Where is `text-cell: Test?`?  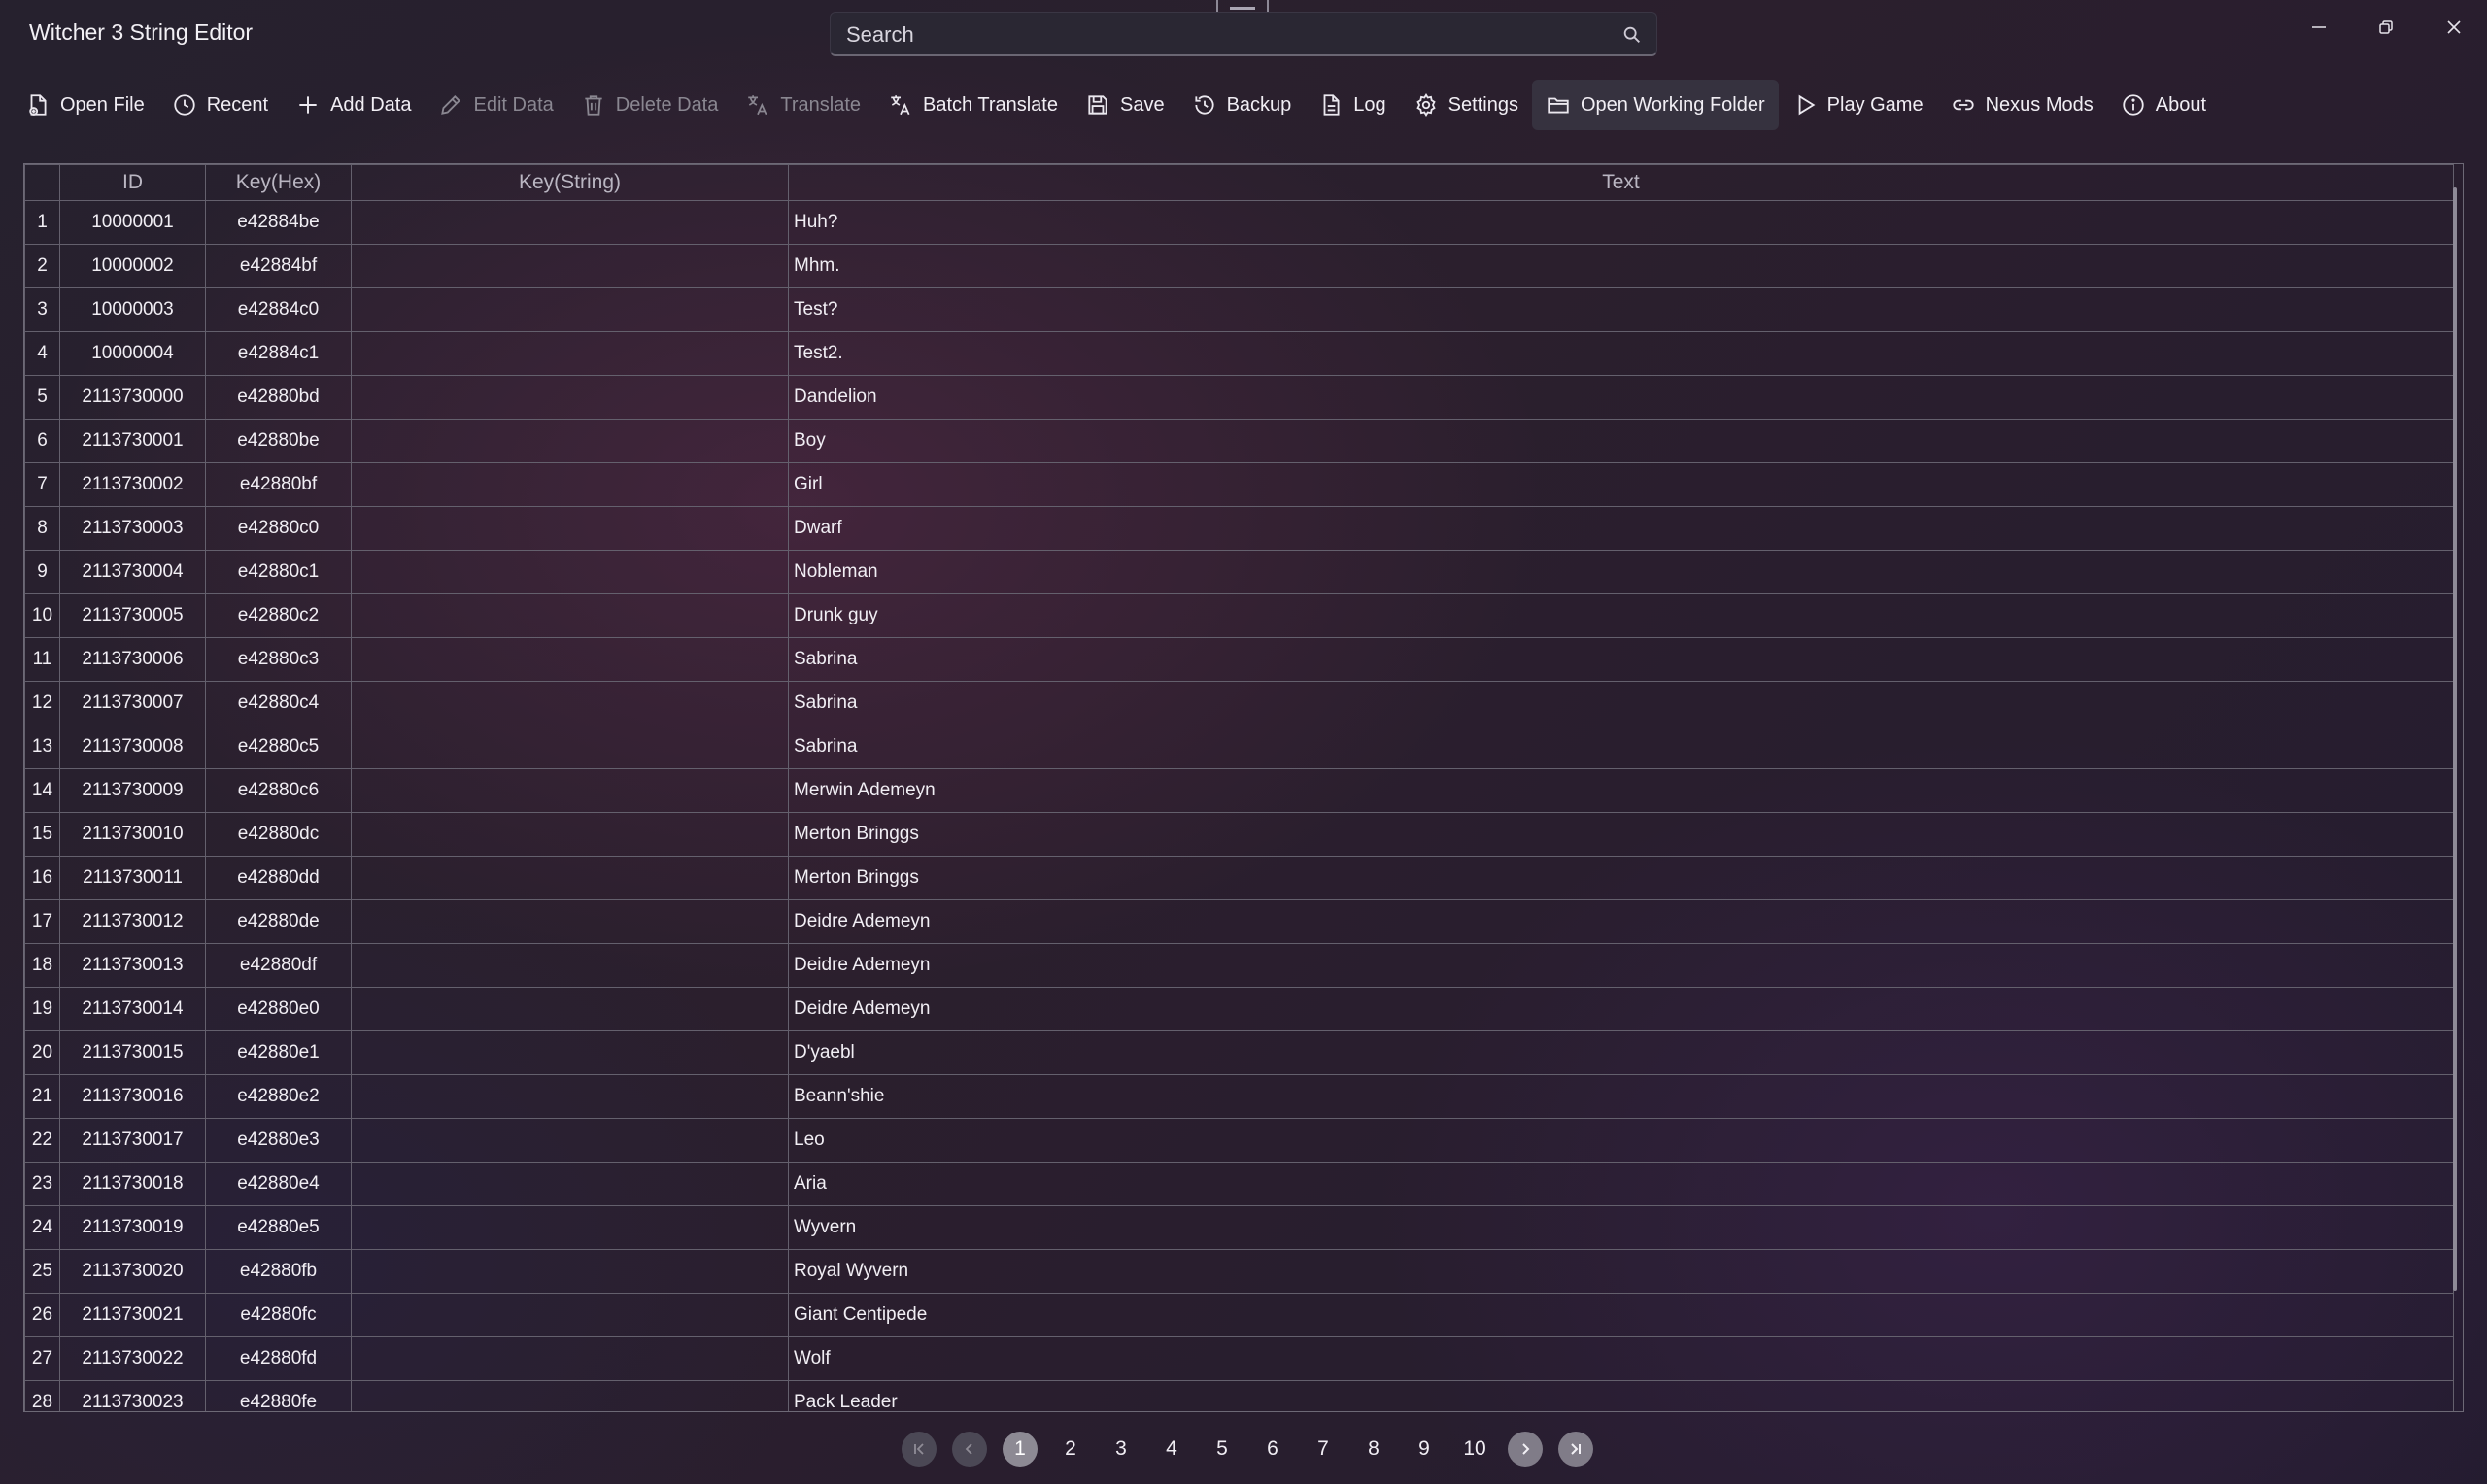 text-cell: Test? is located at coordinates (1621, 309).